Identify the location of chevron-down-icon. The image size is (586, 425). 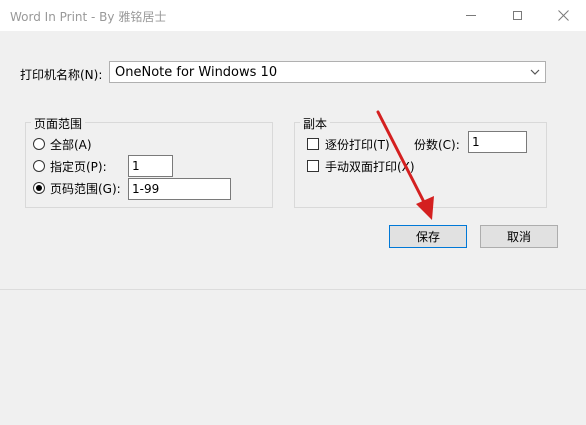
(535, 72).